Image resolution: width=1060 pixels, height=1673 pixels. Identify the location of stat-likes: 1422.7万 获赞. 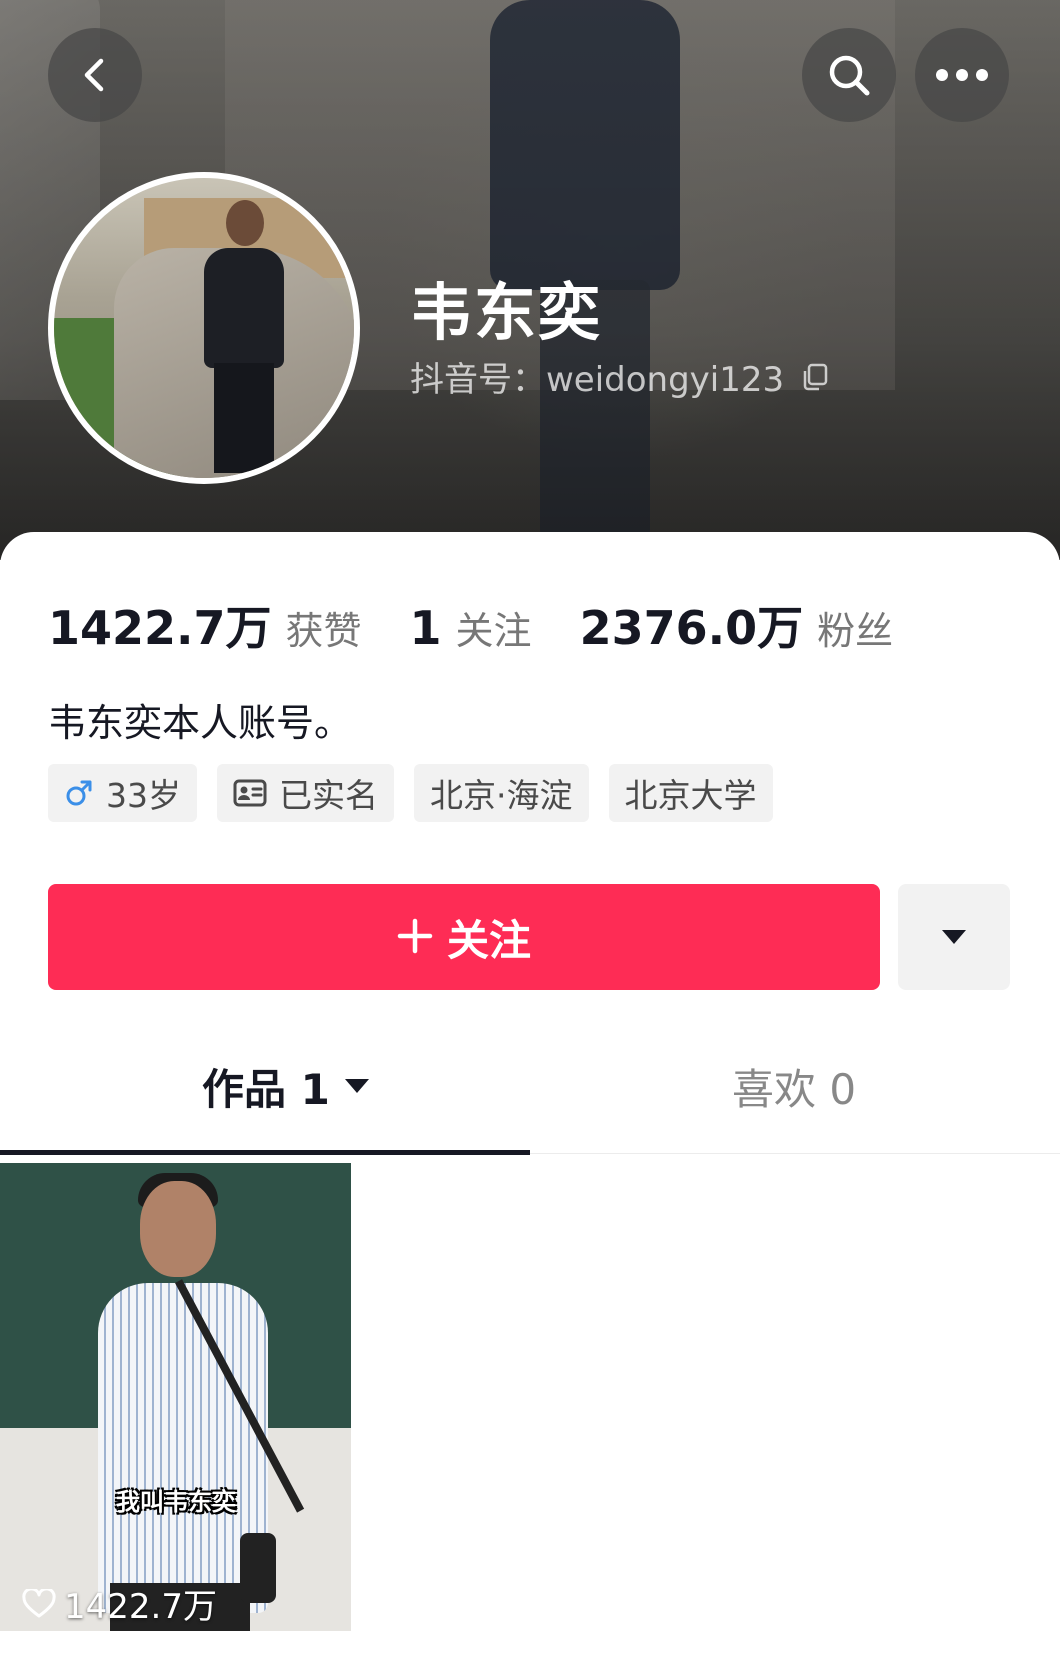
(205, 625).